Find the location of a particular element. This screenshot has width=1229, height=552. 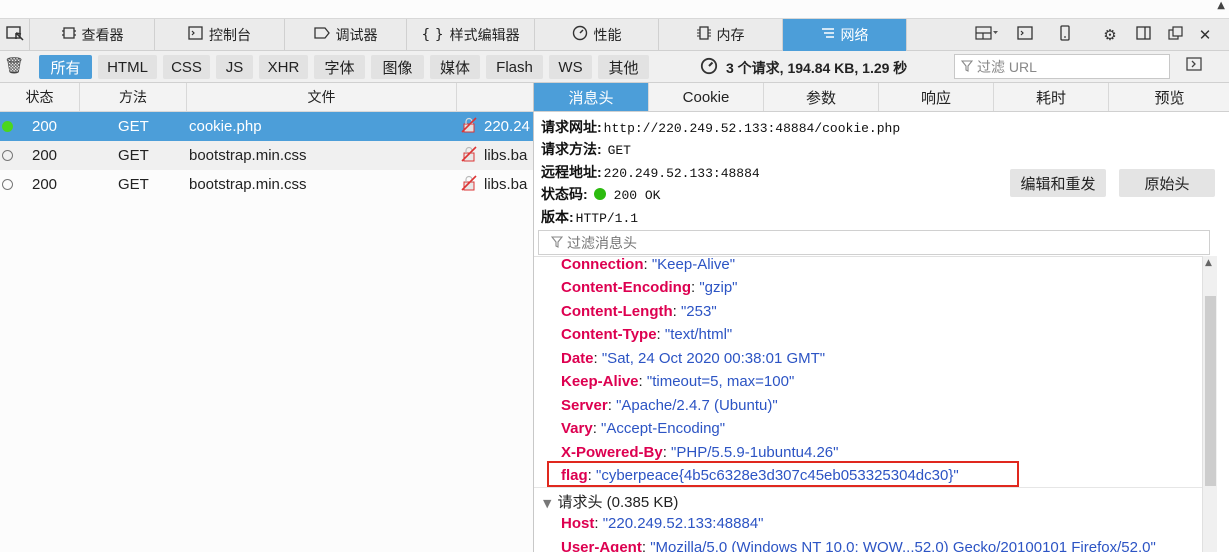

tab-inspector: 查看器 is located at coordinates (93, 35).